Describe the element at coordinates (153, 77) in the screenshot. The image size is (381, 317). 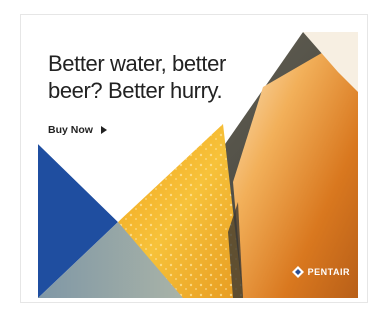
I see `headline: Better water, better beer? Better hurry.` at that location.